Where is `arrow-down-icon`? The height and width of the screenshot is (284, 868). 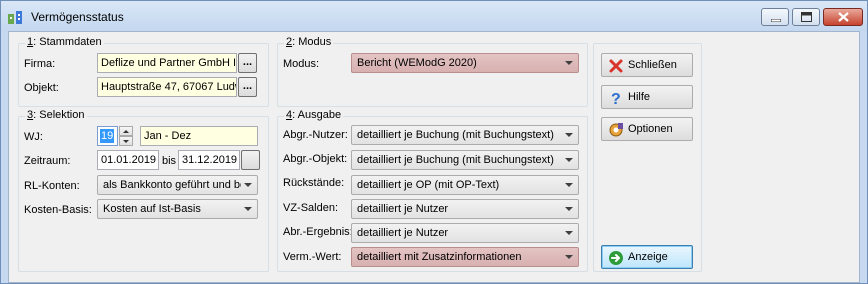
arrow-down-icon is located at coordinates (126, 141).